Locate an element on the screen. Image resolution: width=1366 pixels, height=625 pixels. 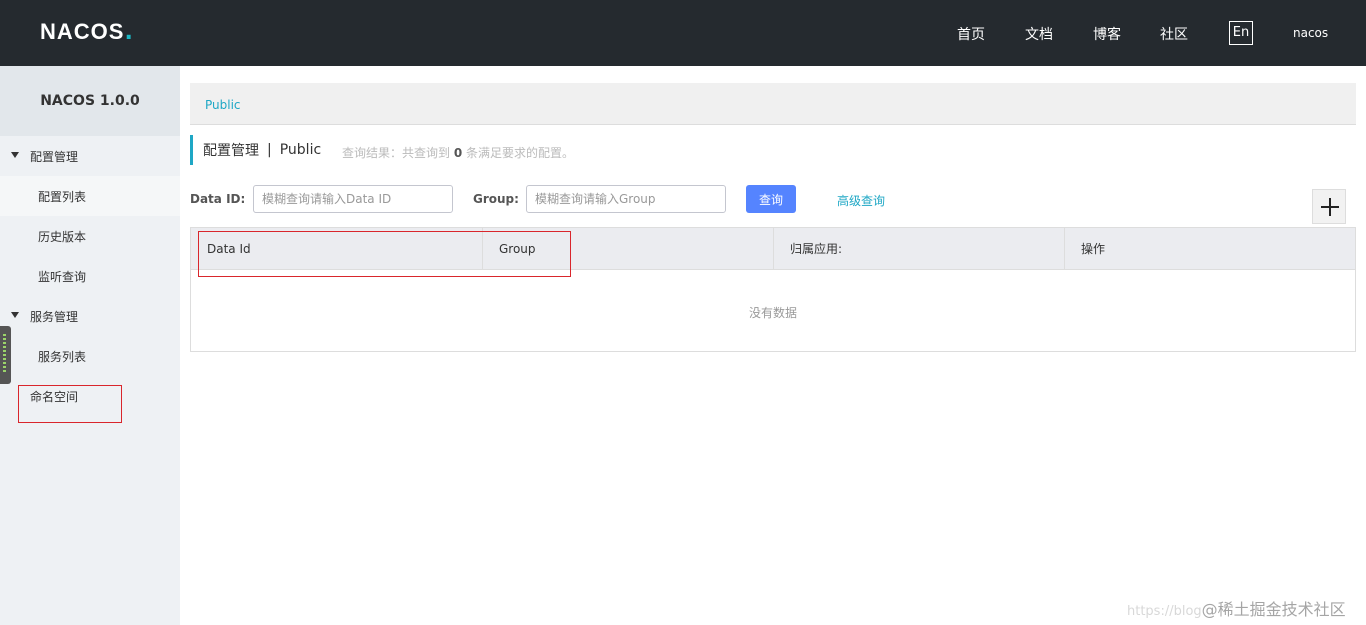
add-config-button is located at coordinates (1329, 206).